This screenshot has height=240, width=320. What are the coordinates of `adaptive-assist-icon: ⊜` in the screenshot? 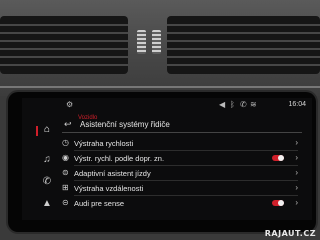 It's located at (65, 172).